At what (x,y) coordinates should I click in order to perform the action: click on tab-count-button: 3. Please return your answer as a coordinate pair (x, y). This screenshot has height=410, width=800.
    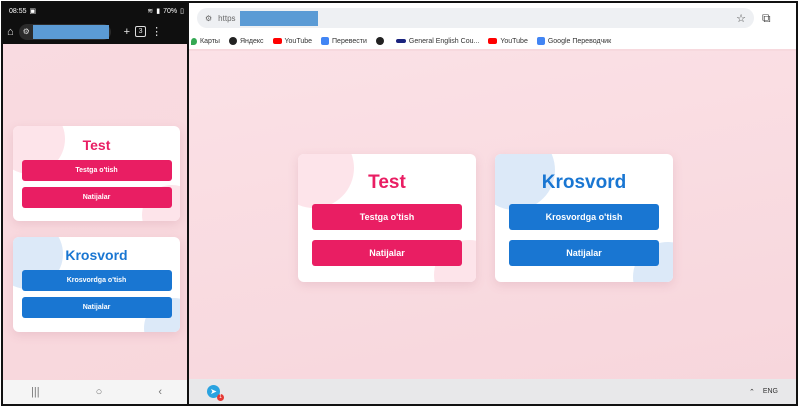
    Looking at the image, I should click on (141, 31).